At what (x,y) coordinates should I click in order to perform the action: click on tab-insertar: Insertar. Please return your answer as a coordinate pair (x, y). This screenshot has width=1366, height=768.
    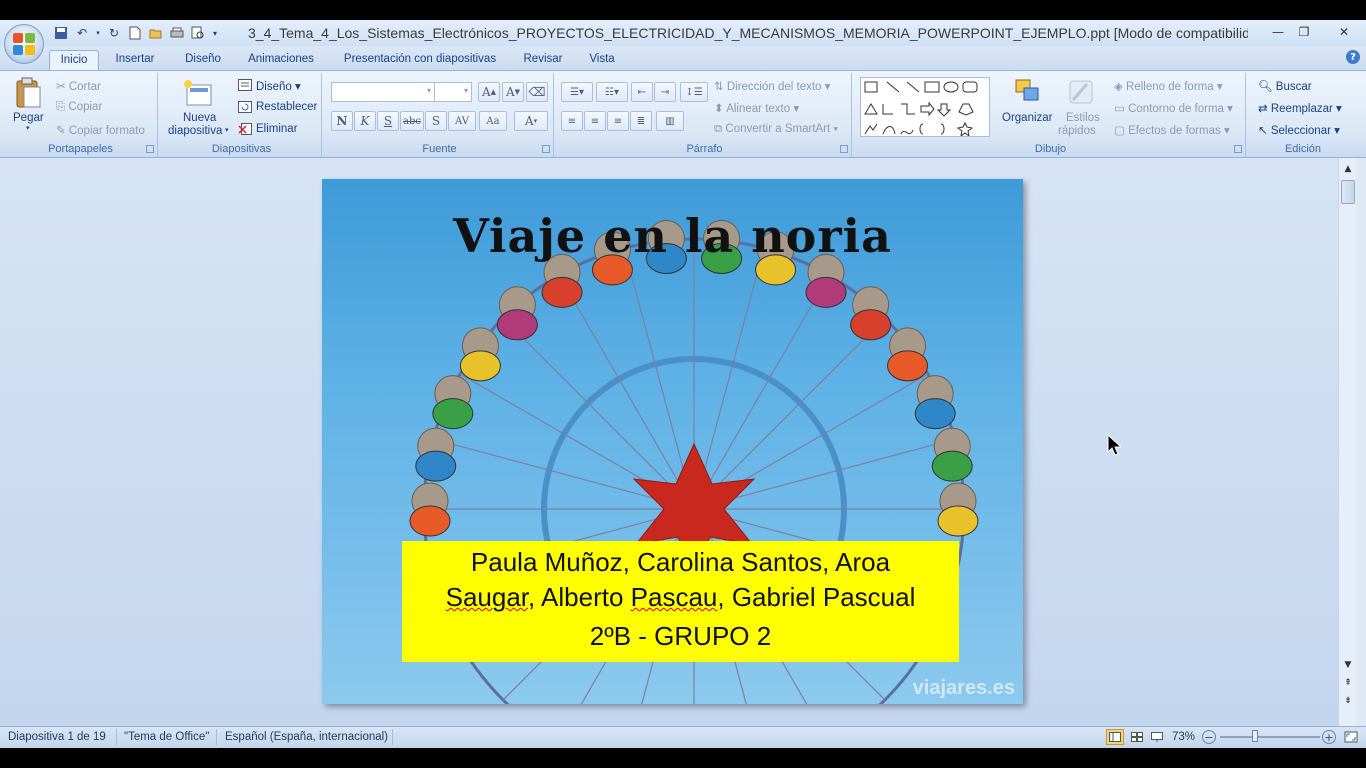
    Looking at the image, I should click on (135, 60).